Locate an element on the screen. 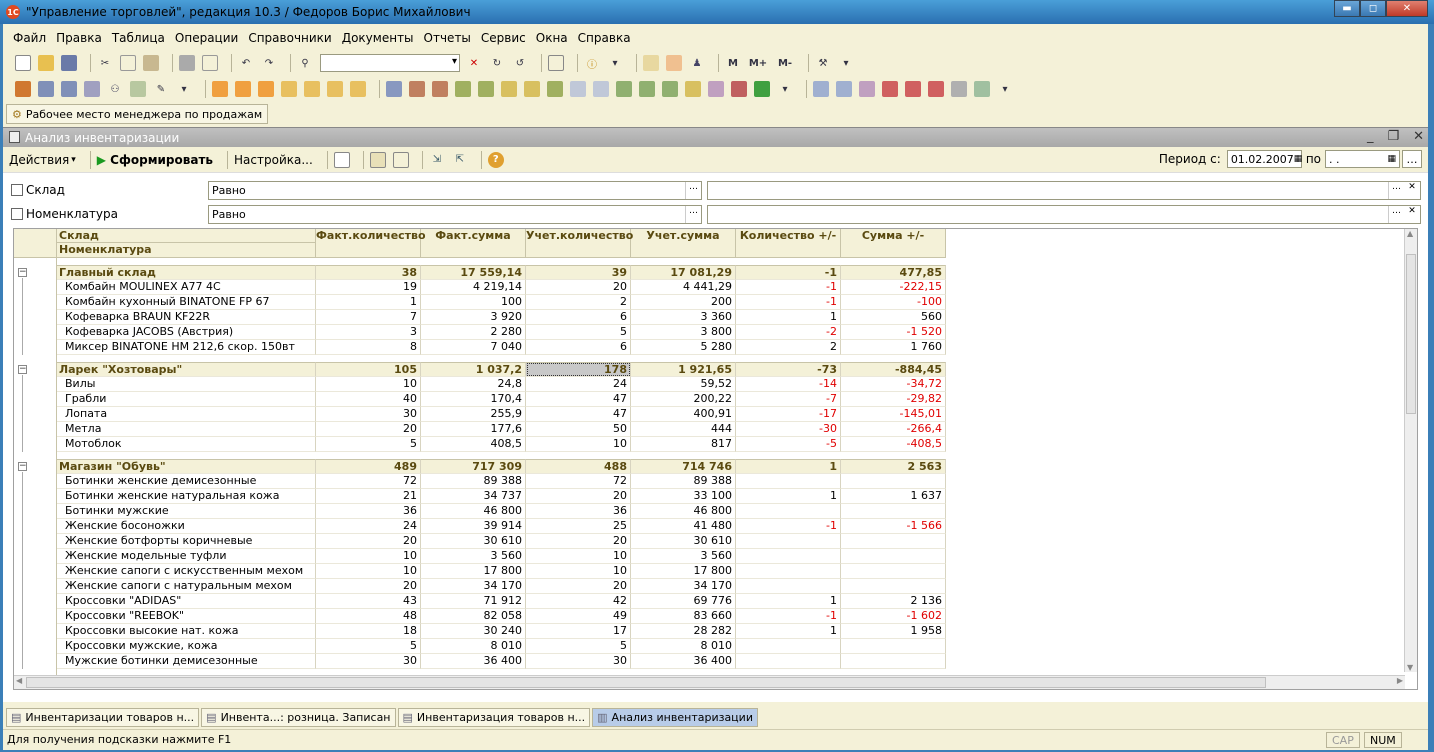 The width and height of the screenshot is (1434, 752). value-cell: 1 921,65 is located at coordinates (683, 369).